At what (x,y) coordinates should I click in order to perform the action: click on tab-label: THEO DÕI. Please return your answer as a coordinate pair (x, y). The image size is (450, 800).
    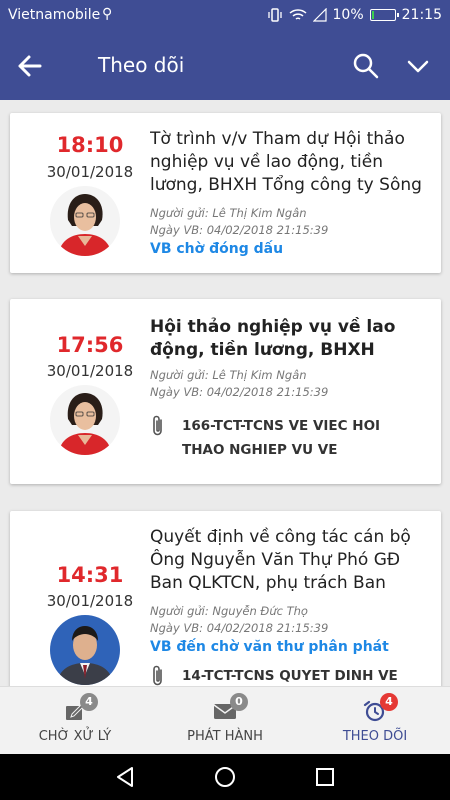
    Looking at the image, I should click on (375, 736).